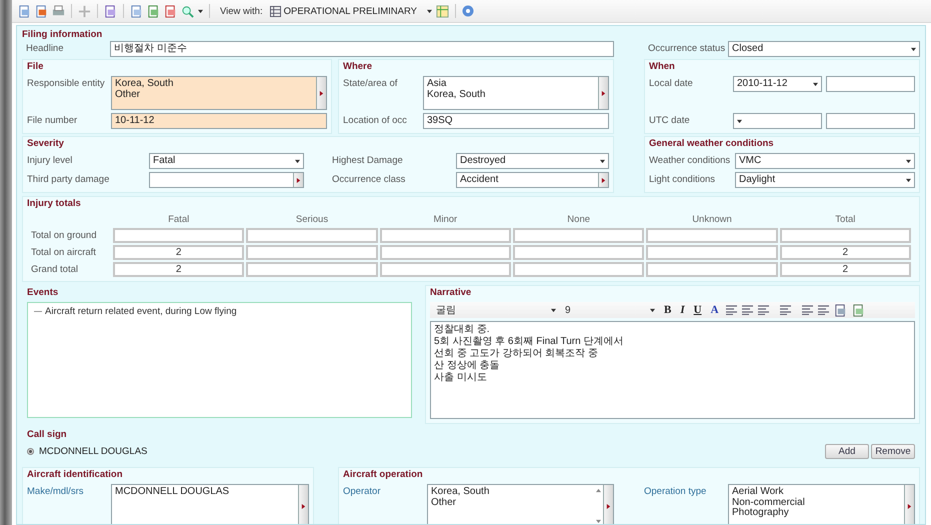 The image size is (931, 525). Describe the element at coordinates (598, 521) in the screenshot. I see `scroll-down-icon` at that location.